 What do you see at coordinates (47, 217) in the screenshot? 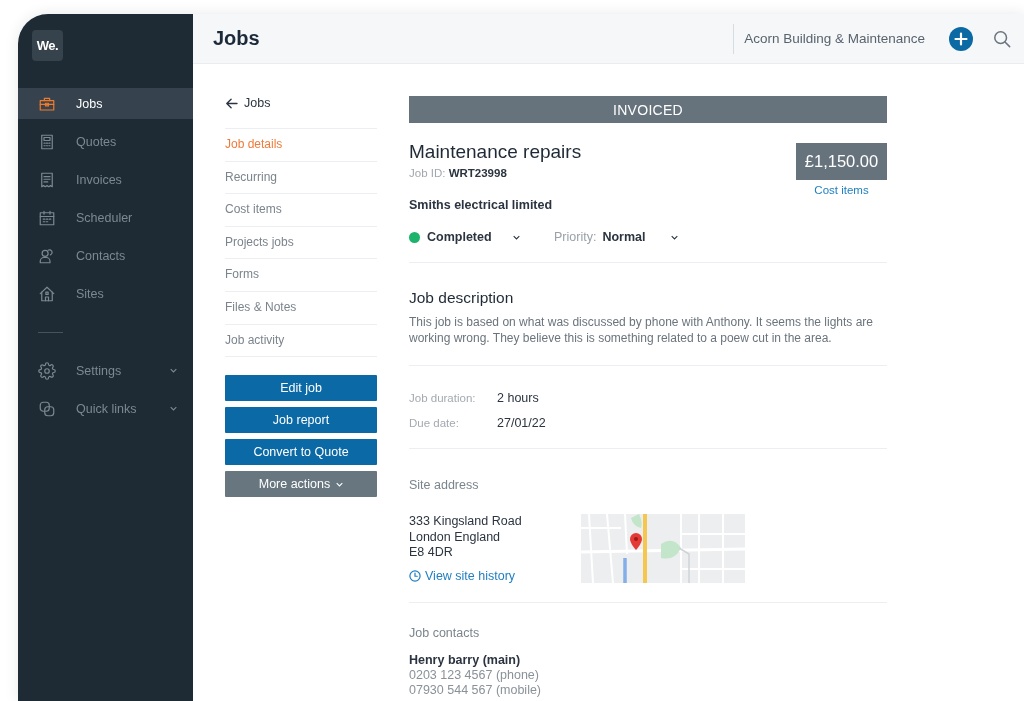
I see `calendar-icon` at bounding box center [47, 217].